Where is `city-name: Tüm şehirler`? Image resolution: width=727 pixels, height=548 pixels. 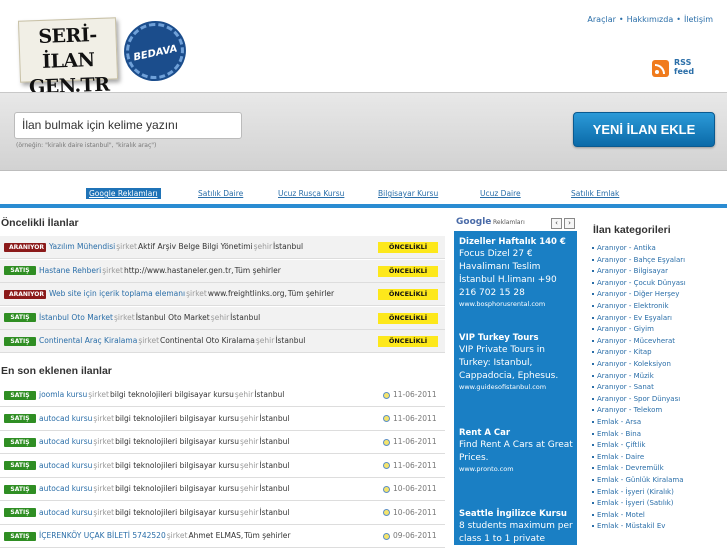 city-name: Tüm şehirler is located at coordinates (257, 270).